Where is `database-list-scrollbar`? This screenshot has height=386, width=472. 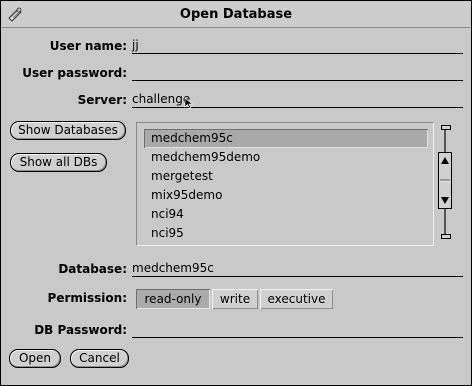
database-list-scrollbar is located at coordinates (445, 182).